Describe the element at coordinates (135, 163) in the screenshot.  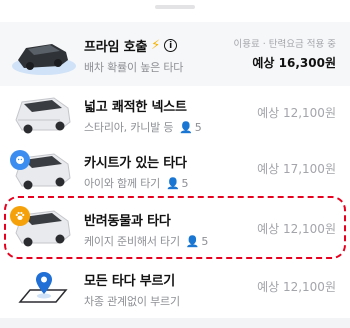
I see `option-title: 카시트가 있는 타다` at that location.